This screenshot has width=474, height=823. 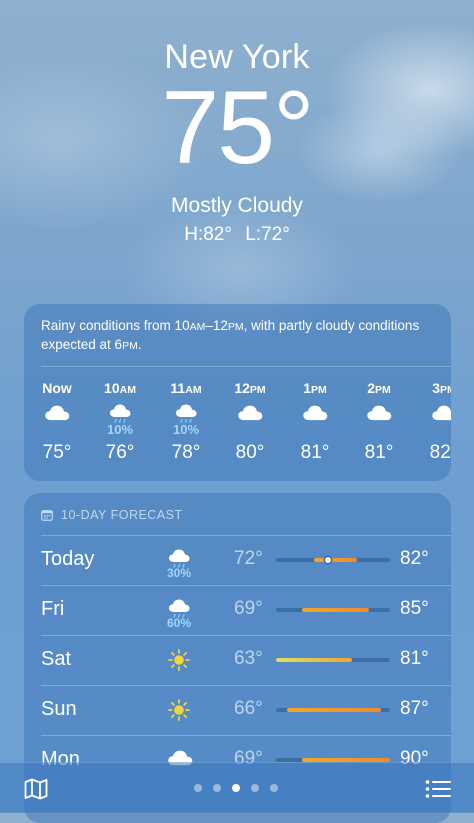 What do you see at coordinates (237, 235) in the screenshot?
I see `high-low: H:82° L:72°` at bounding box center [237, 235].